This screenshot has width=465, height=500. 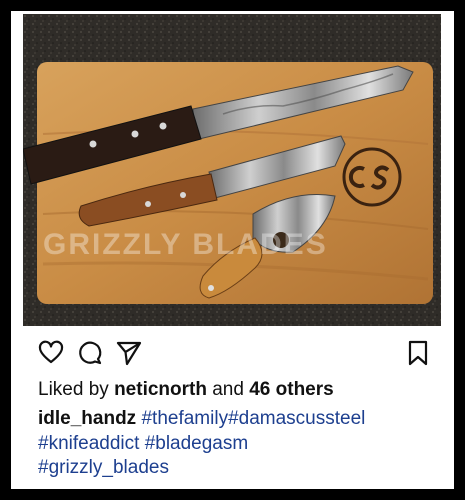 What do you see at coordinates (87, 418) in the screenshot?
I see `caption-username: idle_handz` at bounding box center [87, 418].